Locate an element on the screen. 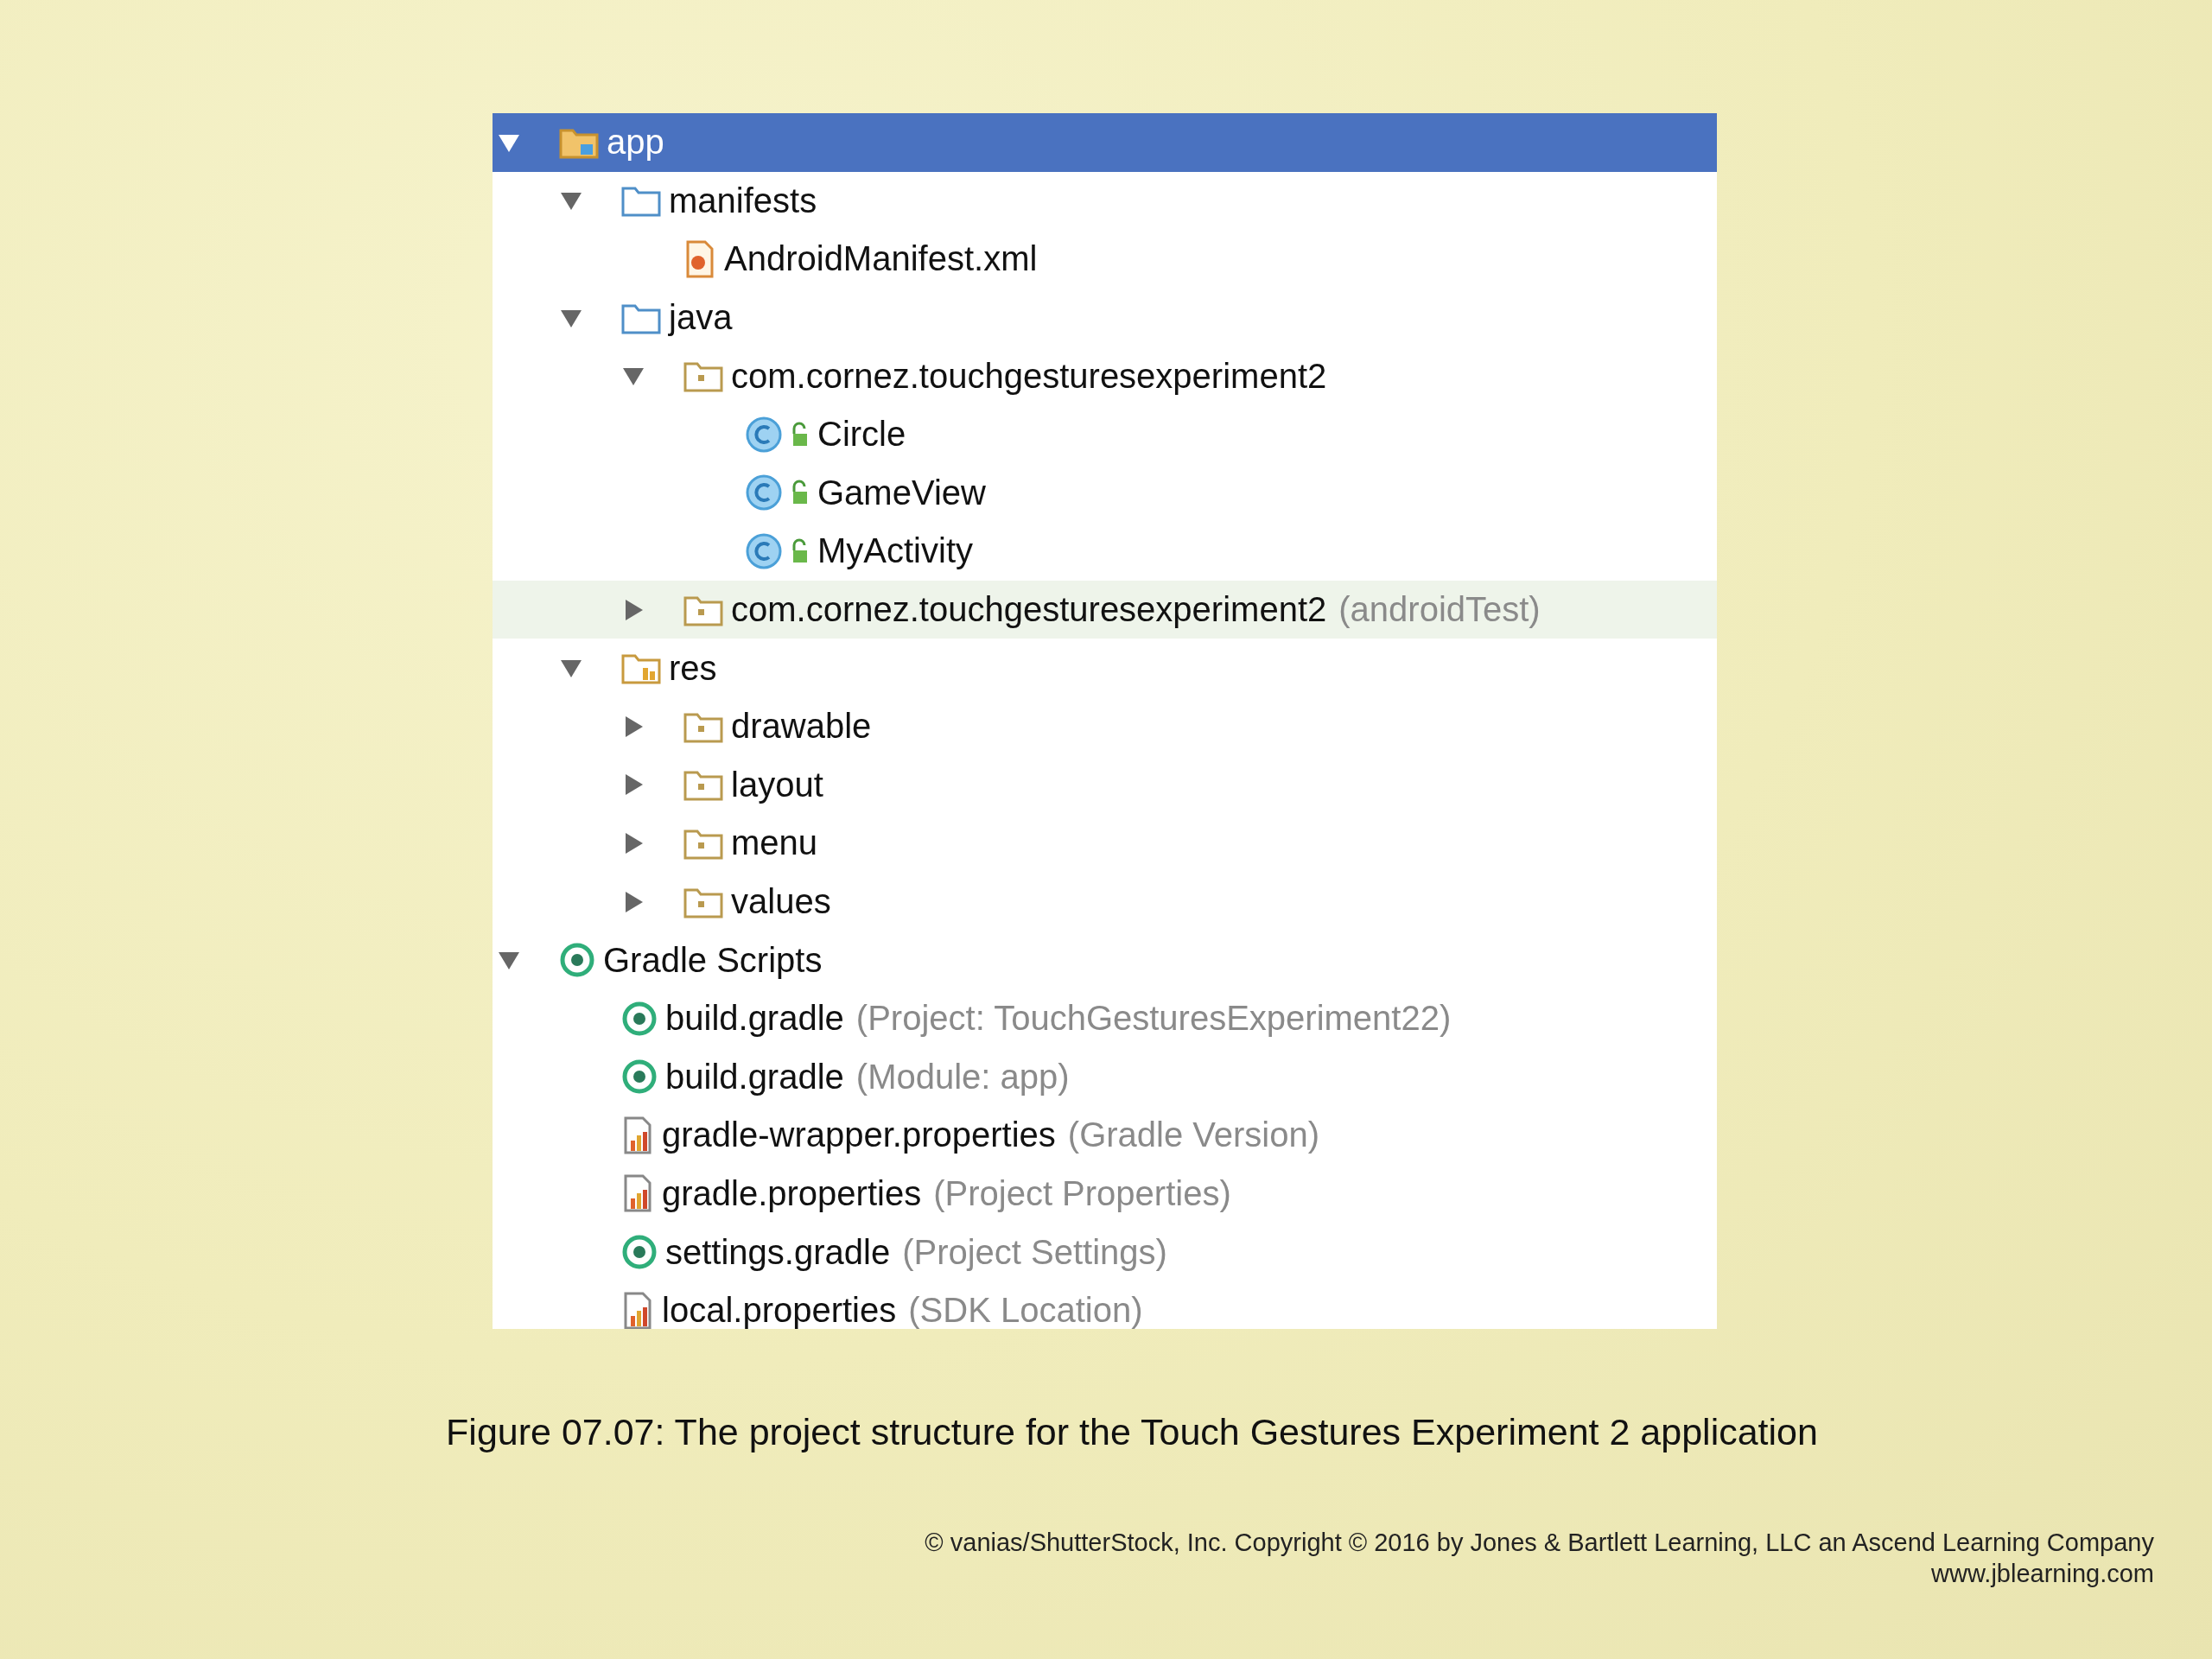  item-label: gradle.properties is located at coordinates (792, 1193).